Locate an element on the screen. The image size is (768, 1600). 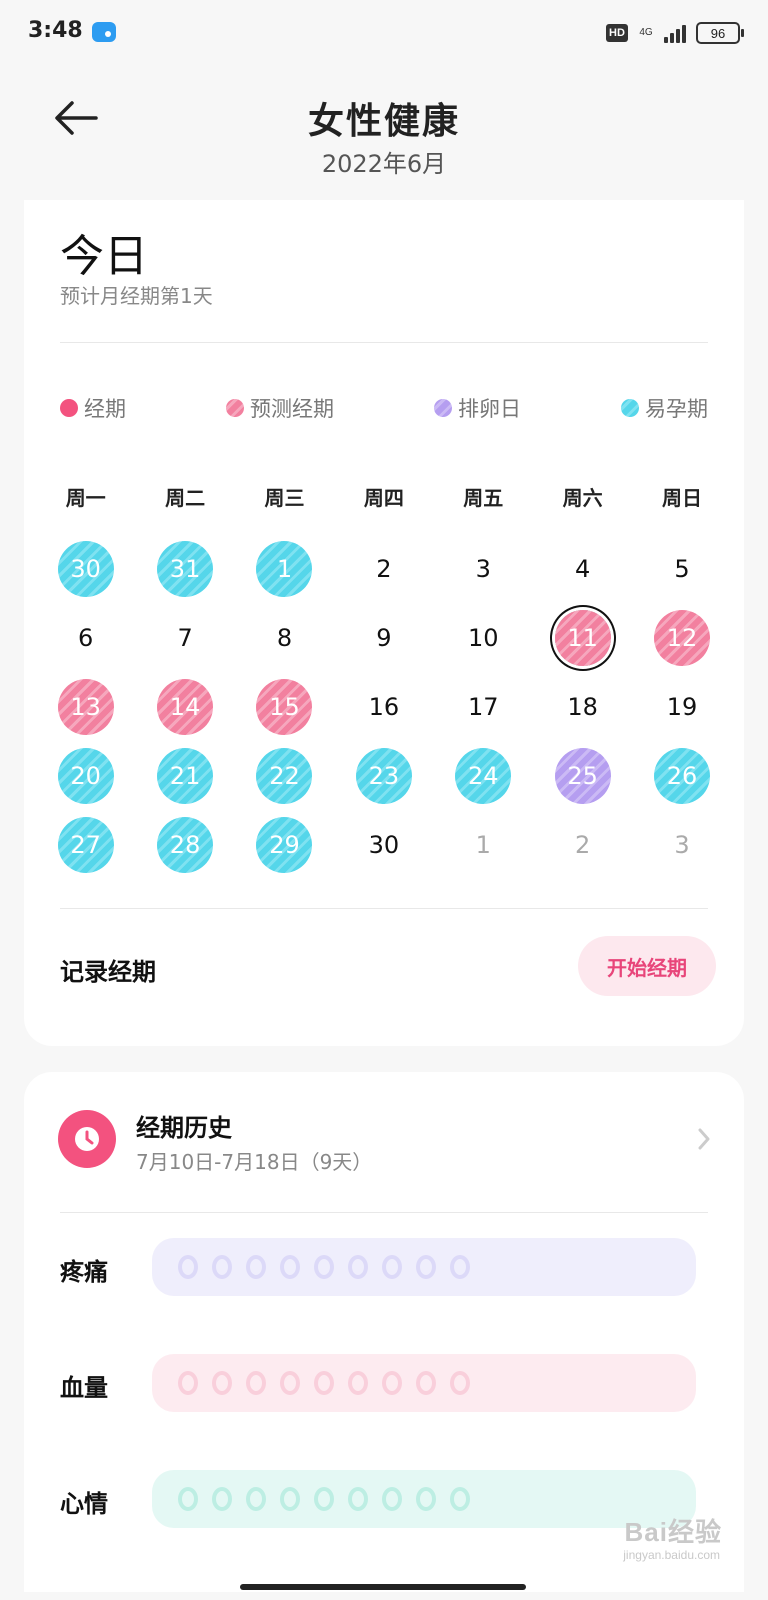
start-period-button: 开始经期 is located at coordinates (647, 966).